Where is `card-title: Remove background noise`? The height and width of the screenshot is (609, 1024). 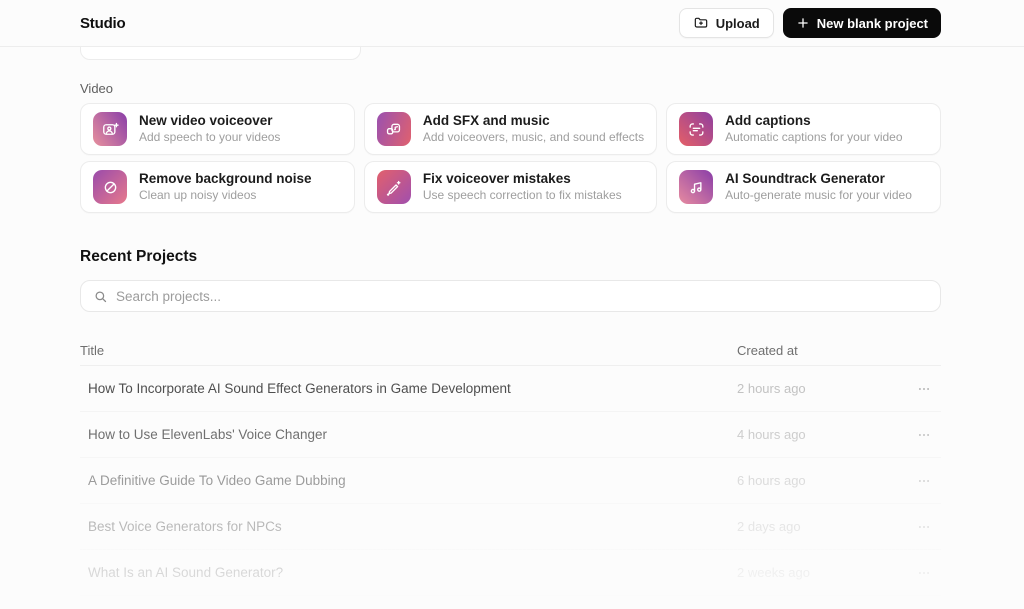 card-title: Remove background noise is located at coordinates (225, 178).